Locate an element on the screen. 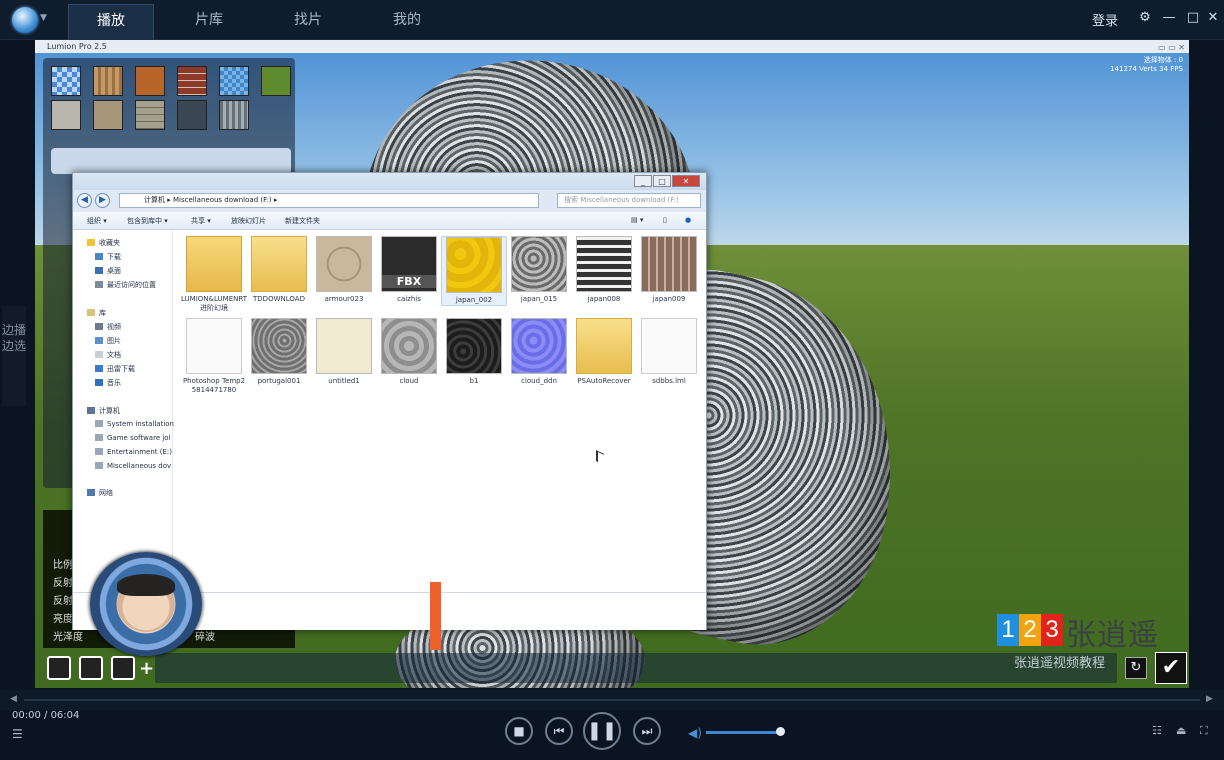 Image resolution: width=1224 pixels, height=760 pixels. file-item: FBX caizhis is located at coordinates (409, 270).